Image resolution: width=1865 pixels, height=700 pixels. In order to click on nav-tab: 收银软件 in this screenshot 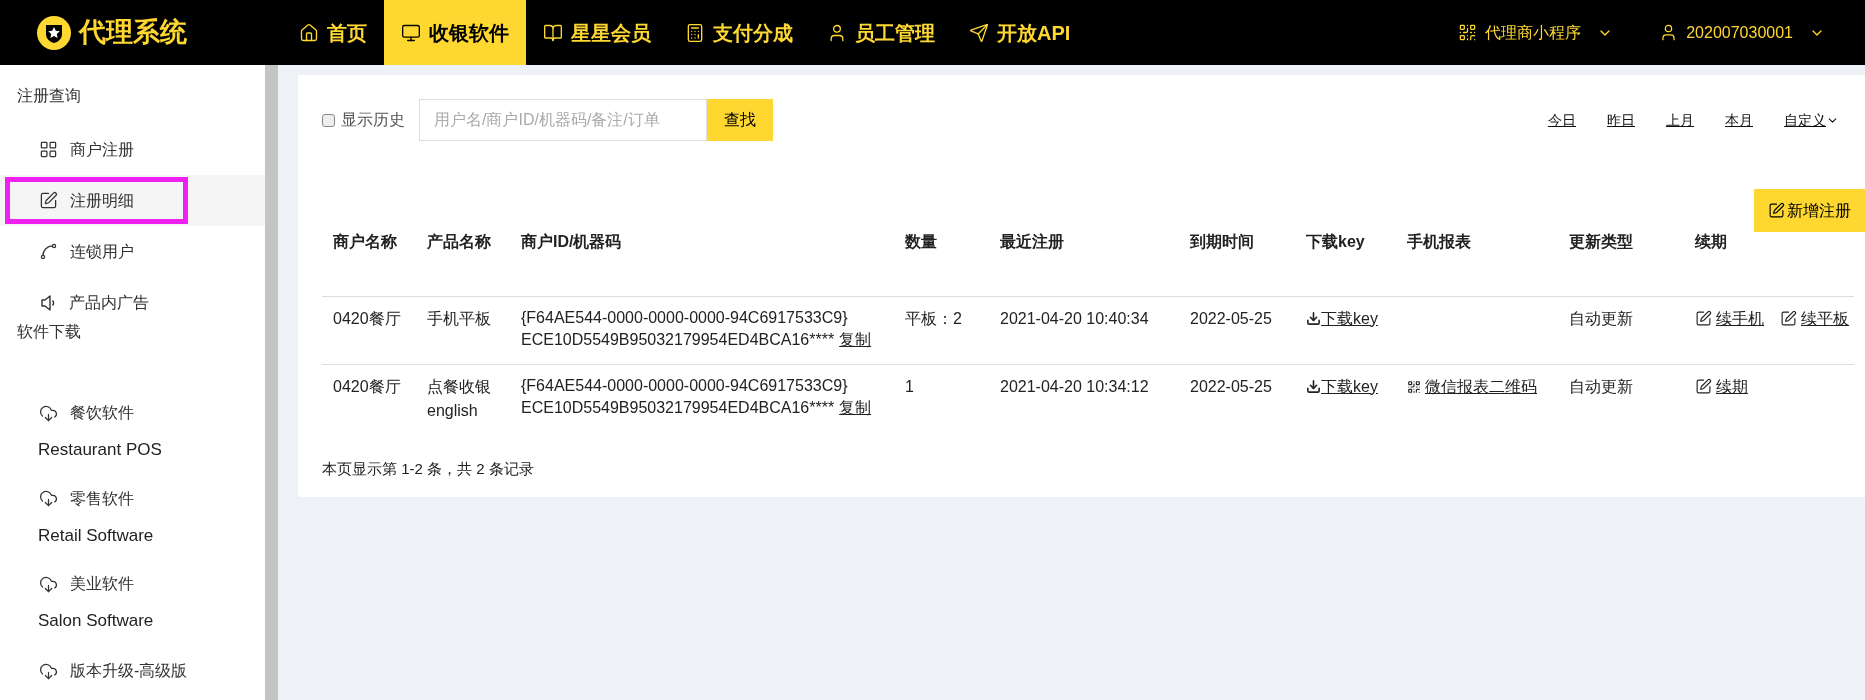, I will do `click(455, 32)`.